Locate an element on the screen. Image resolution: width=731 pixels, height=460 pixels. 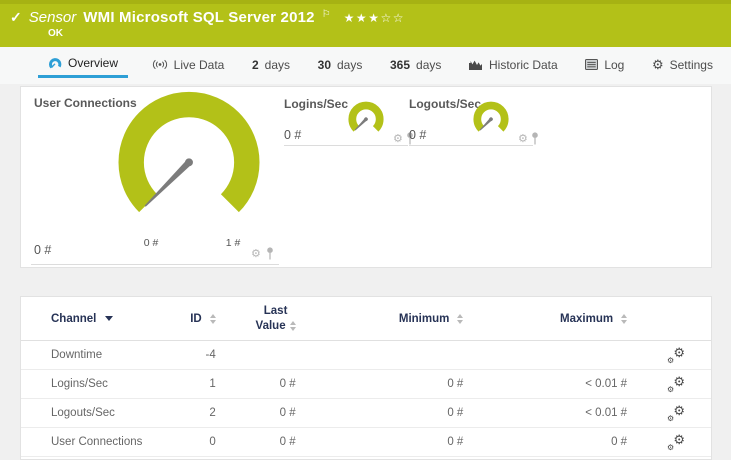
gear-icon: ⚙ is located at coordinates (657, 64).